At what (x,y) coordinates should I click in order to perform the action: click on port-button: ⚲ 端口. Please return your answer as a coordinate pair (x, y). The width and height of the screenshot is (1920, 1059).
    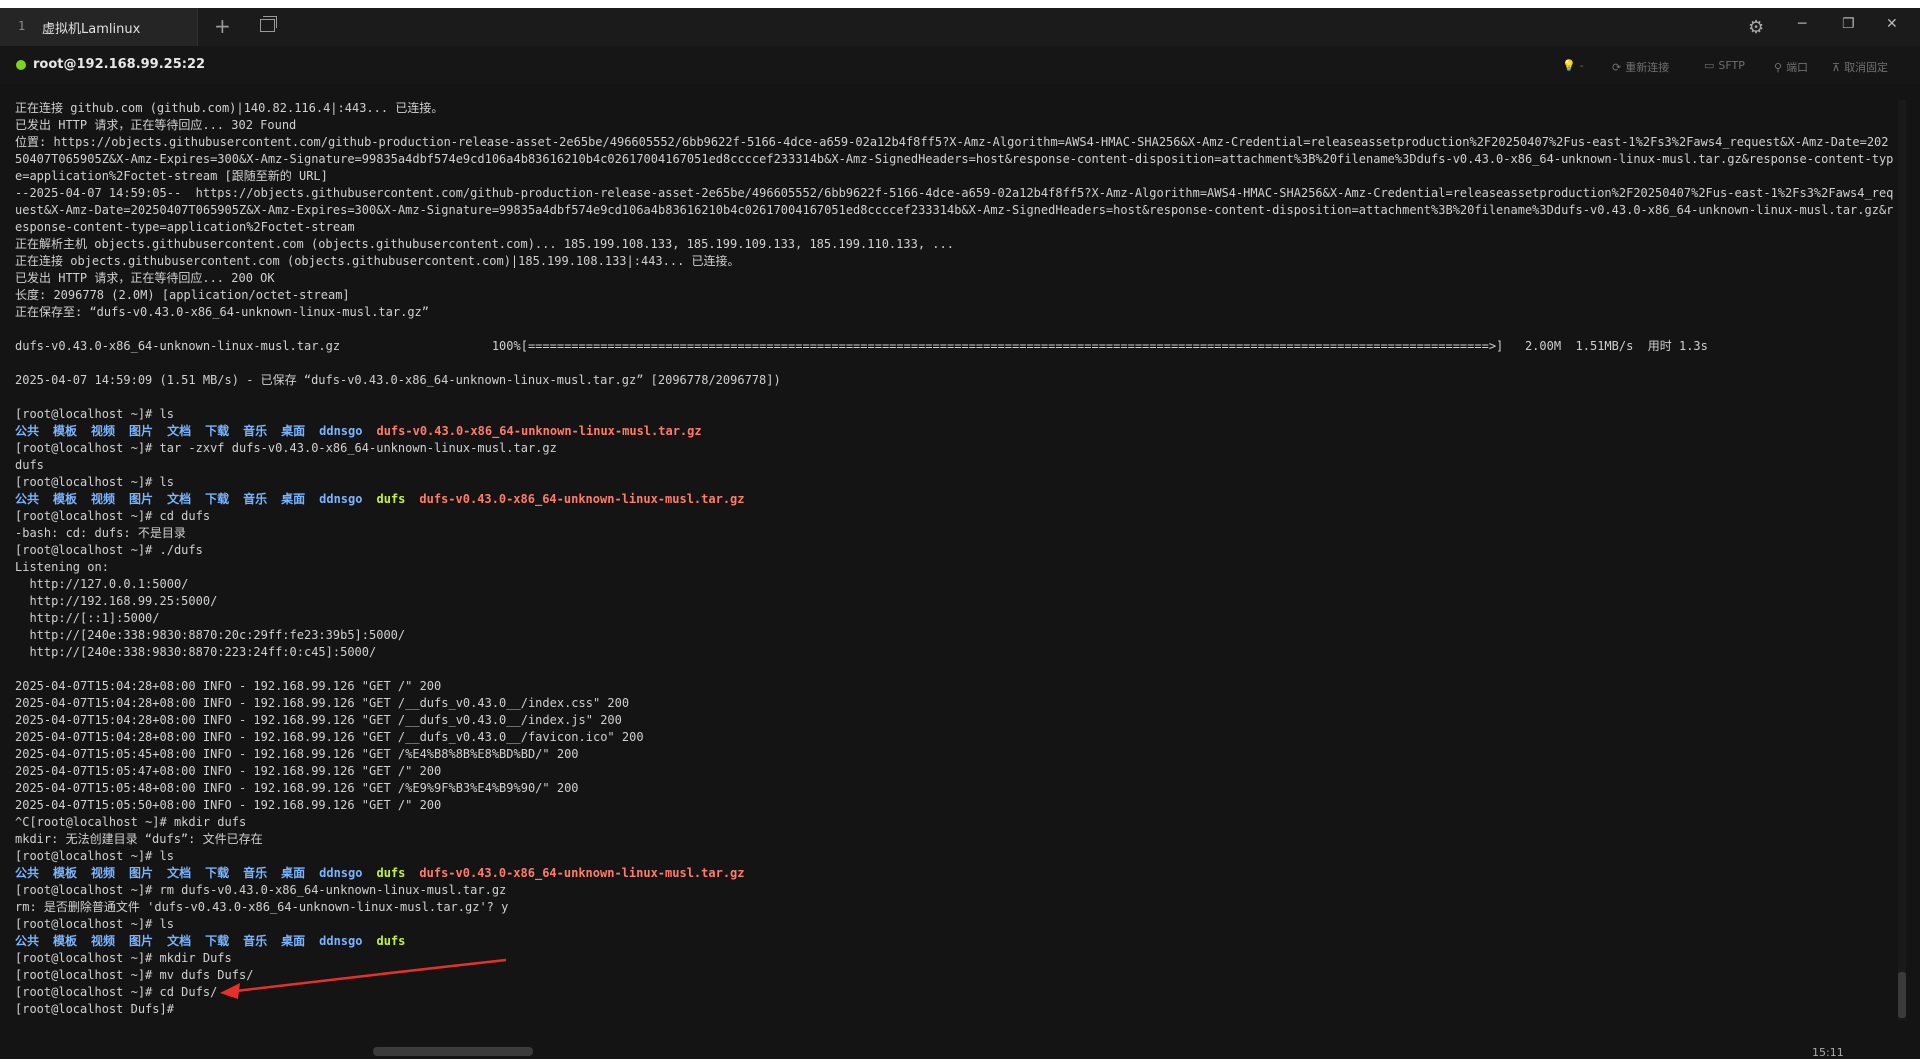
    Looking at the image, I should click on (1791, 67).